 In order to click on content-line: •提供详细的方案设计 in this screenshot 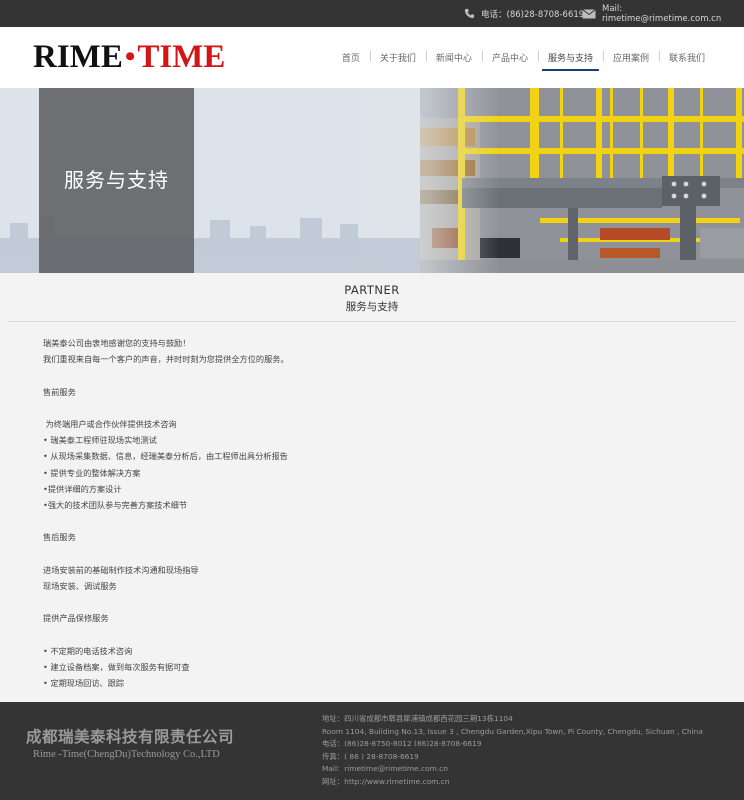, I will do `click(82, 488)`.